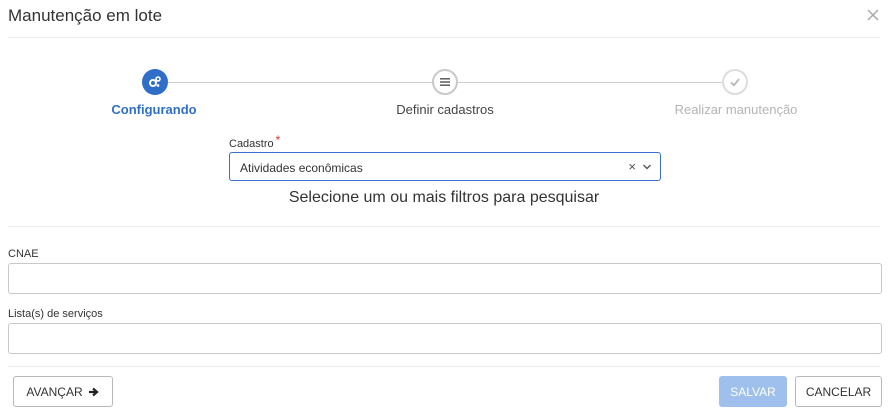 This screenshot has height=412, width=888. What do you see at coordinates (647, 167) in the screenshot?
I see `chevron-down-icon` at bounding box center [647, 167].